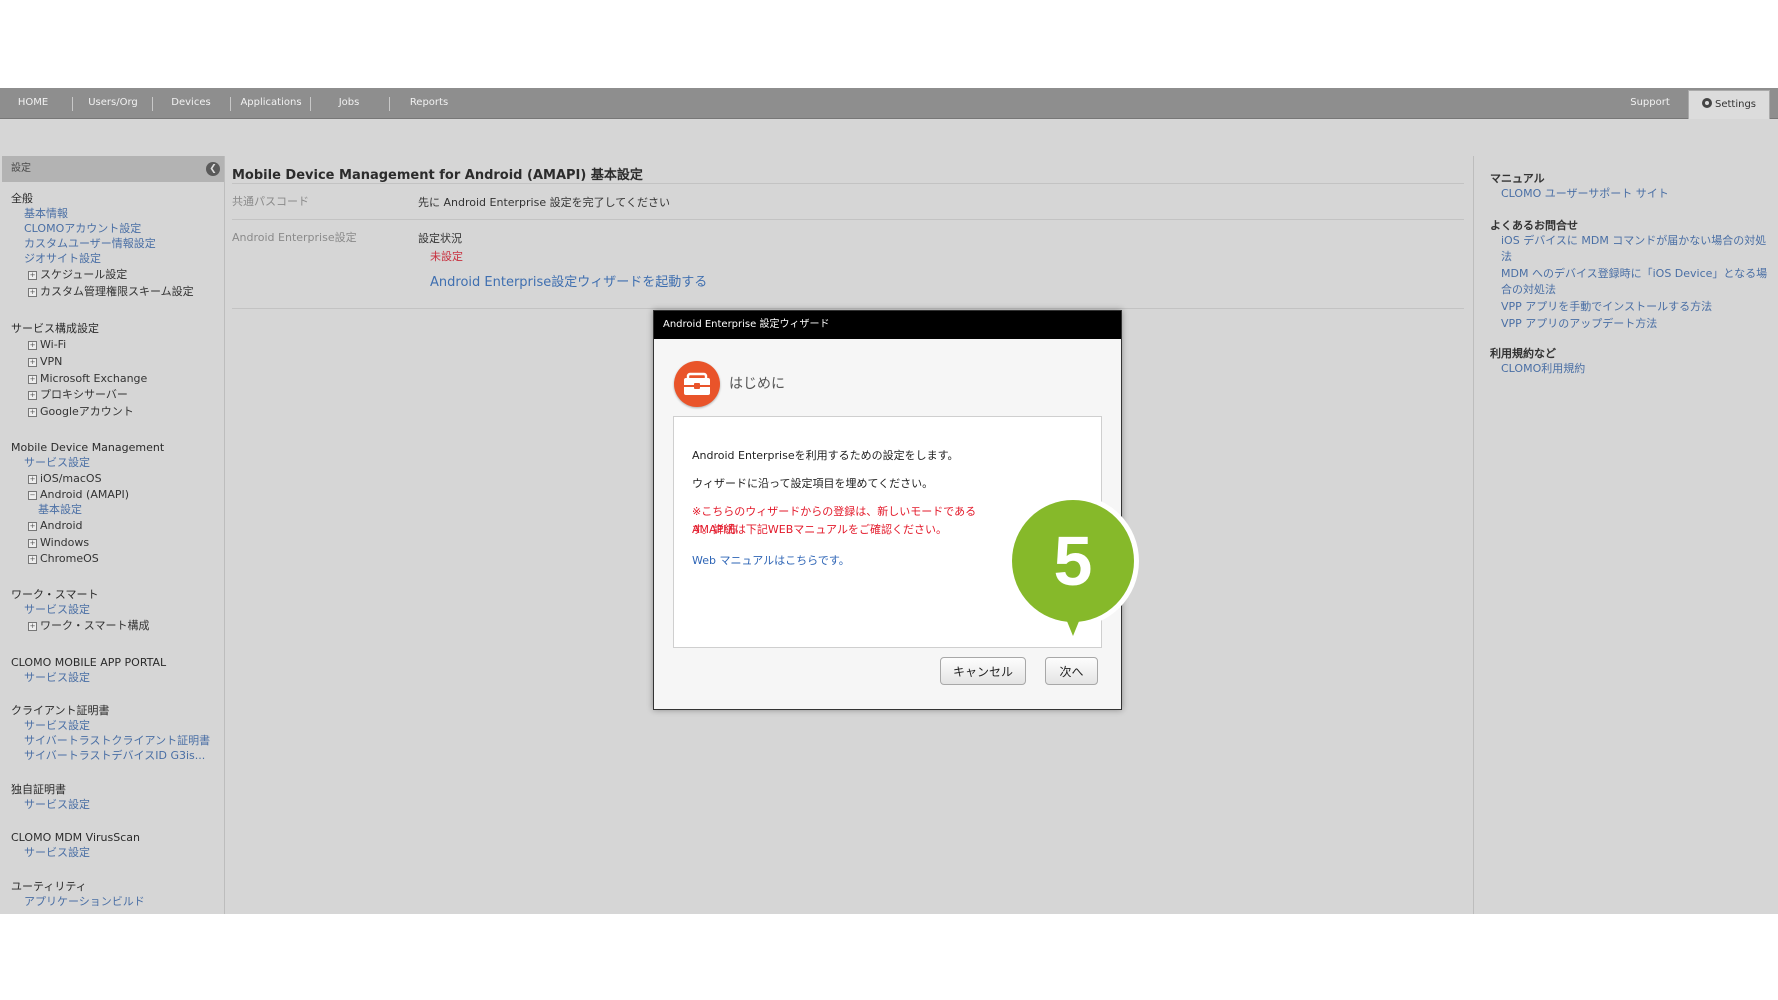 The width and height of the screenshot is (1778, 1000). I want to click on sidebar-item-worksmart-service: サービス設定, so click(57, 609).